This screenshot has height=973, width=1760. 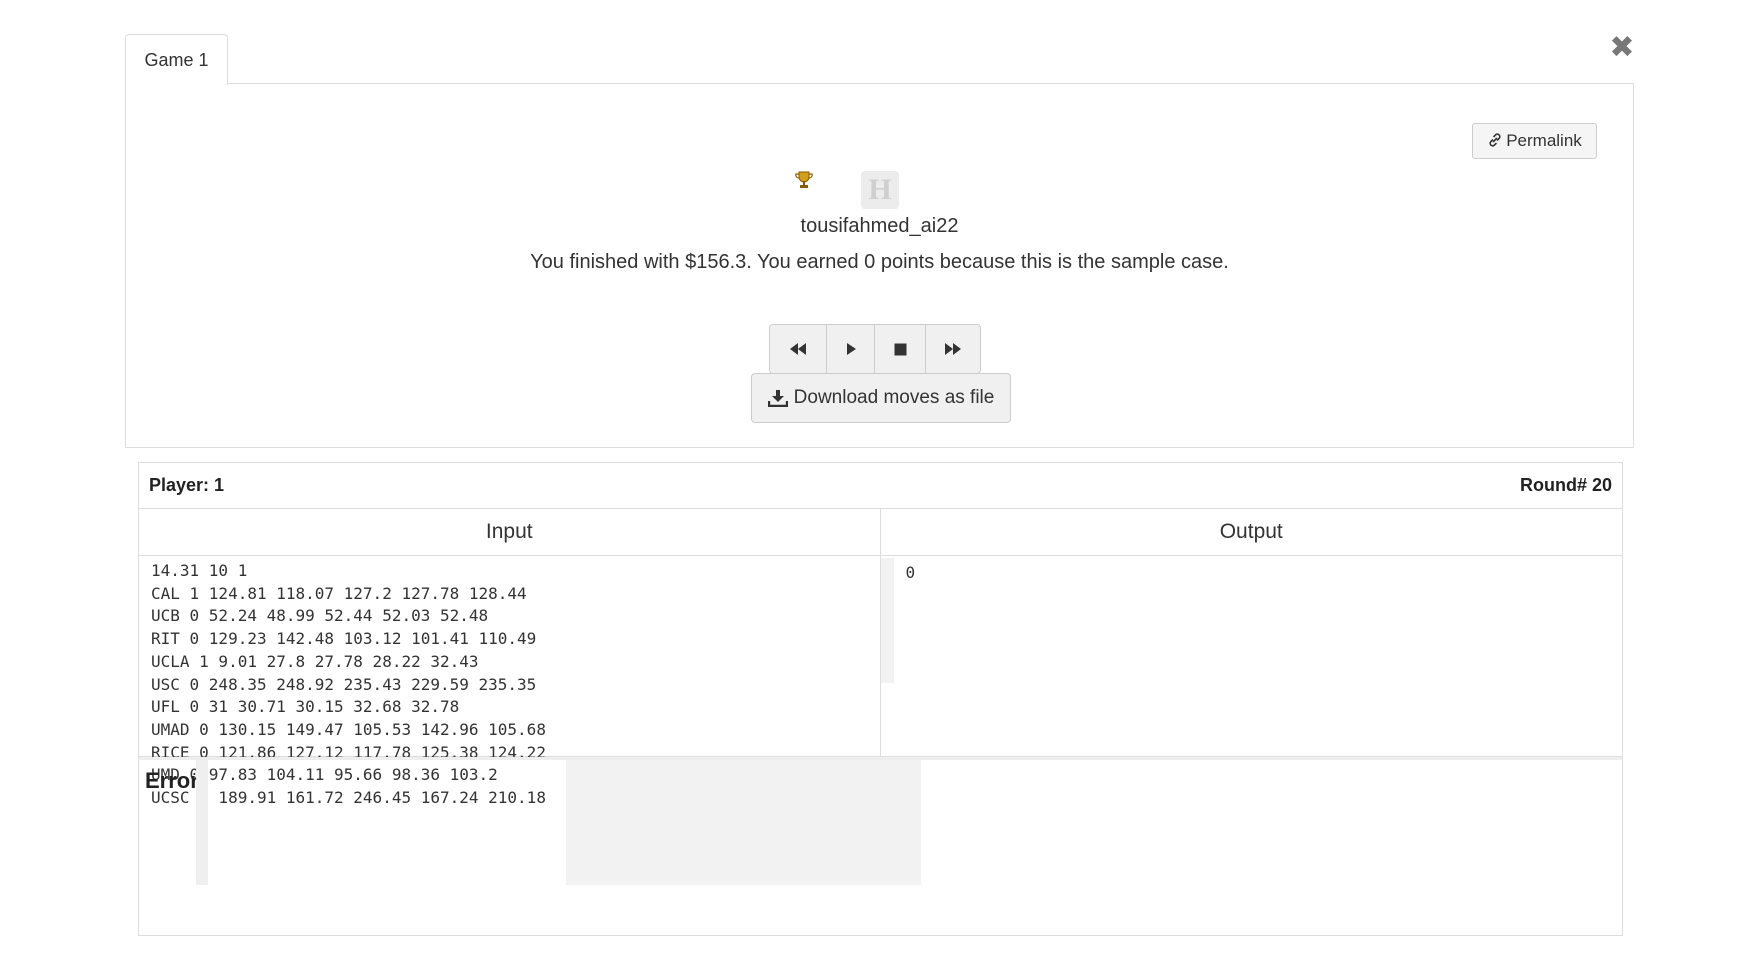 I want to click on play-button, so click(x=851, y=349).